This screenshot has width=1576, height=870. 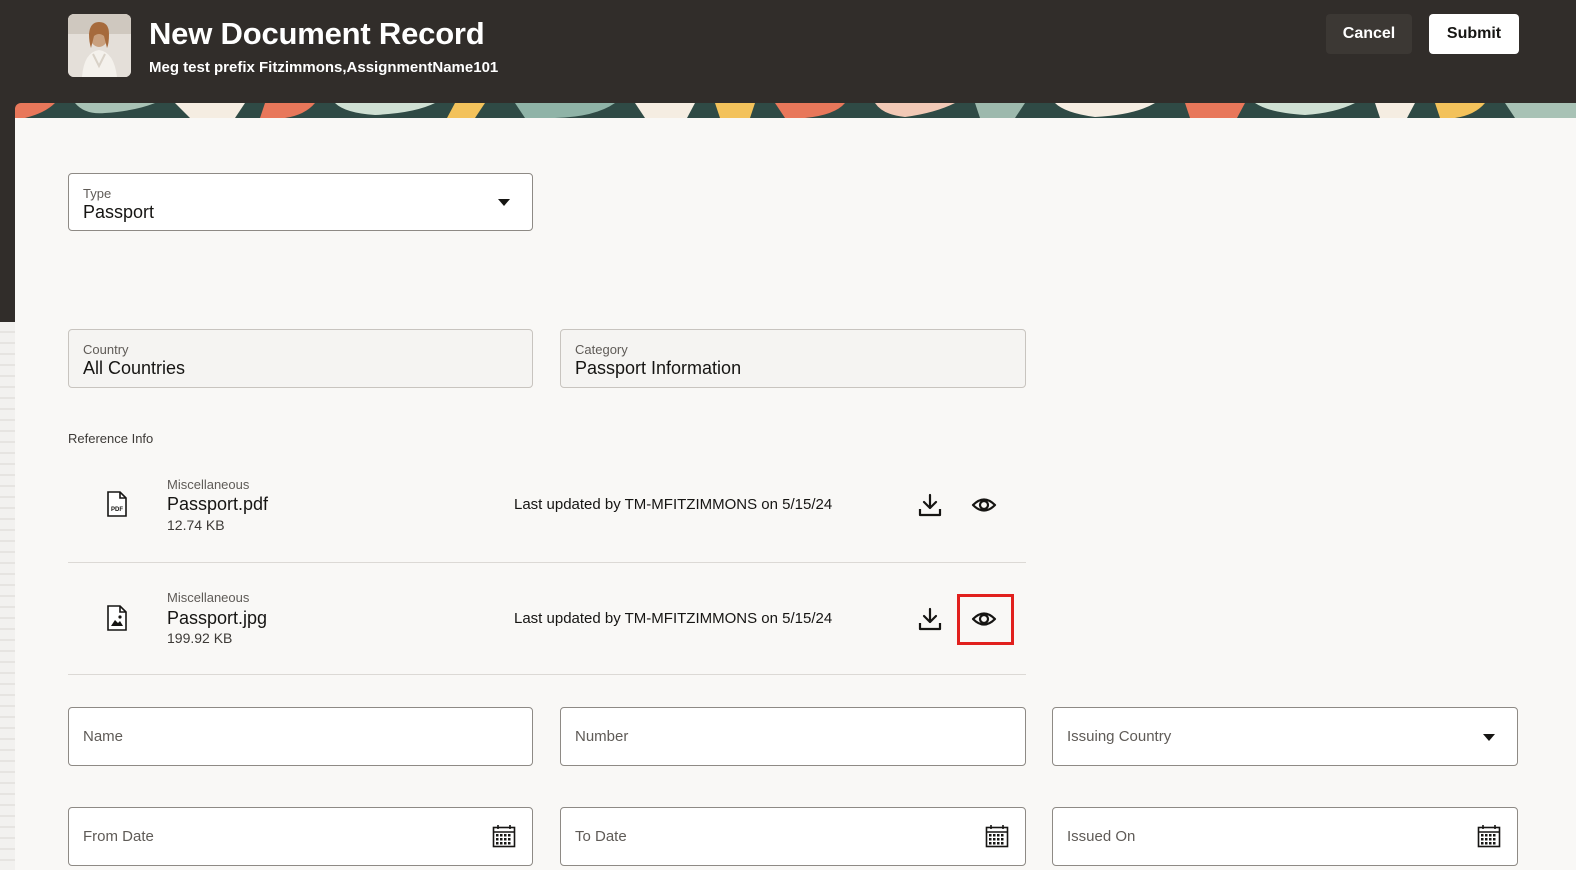 What do you see at coordinates (106, 349) in the screenshot?
I see `country-label: Country` at bounding box center [106, 349].